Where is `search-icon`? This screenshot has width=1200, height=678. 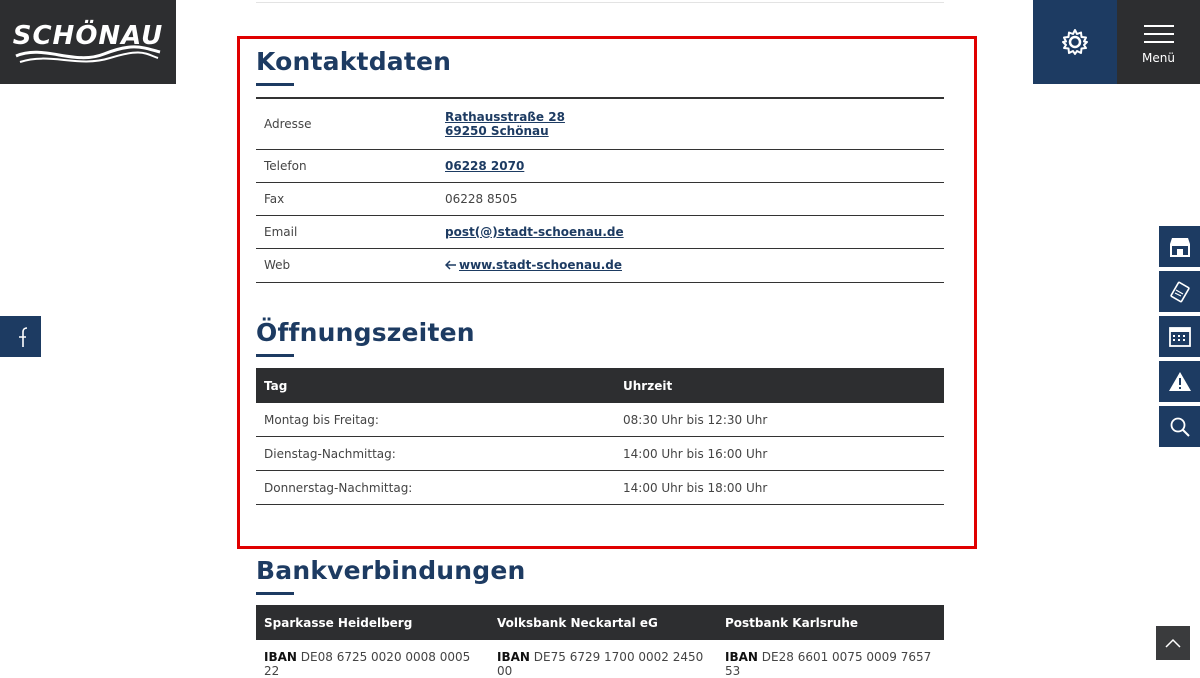
search-icon is located at coordinates (1180, 427).